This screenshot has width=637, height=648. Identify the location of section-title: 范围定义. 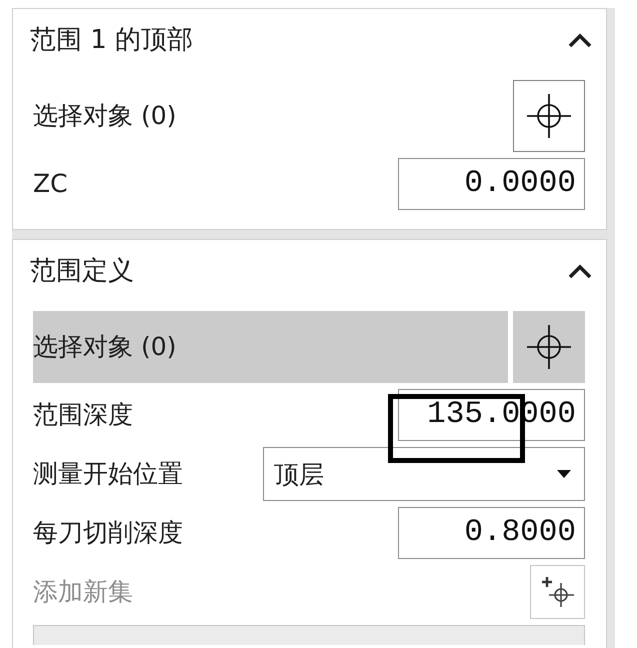
(82, 272).